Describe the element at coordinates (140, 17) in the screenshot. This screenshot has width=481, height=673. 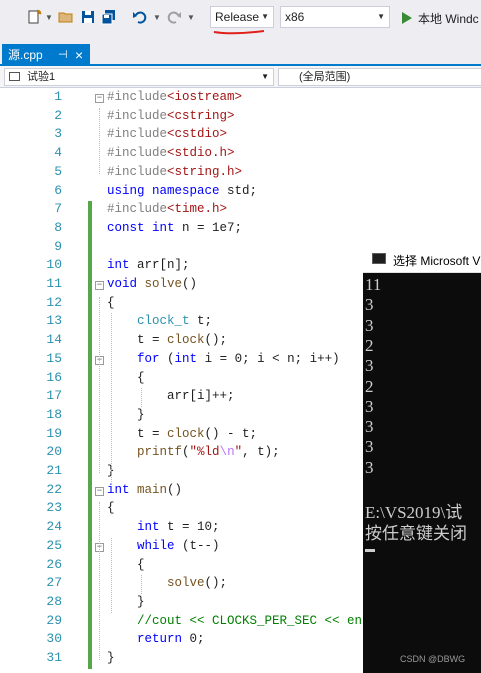
I see `undo-icon` at that location.